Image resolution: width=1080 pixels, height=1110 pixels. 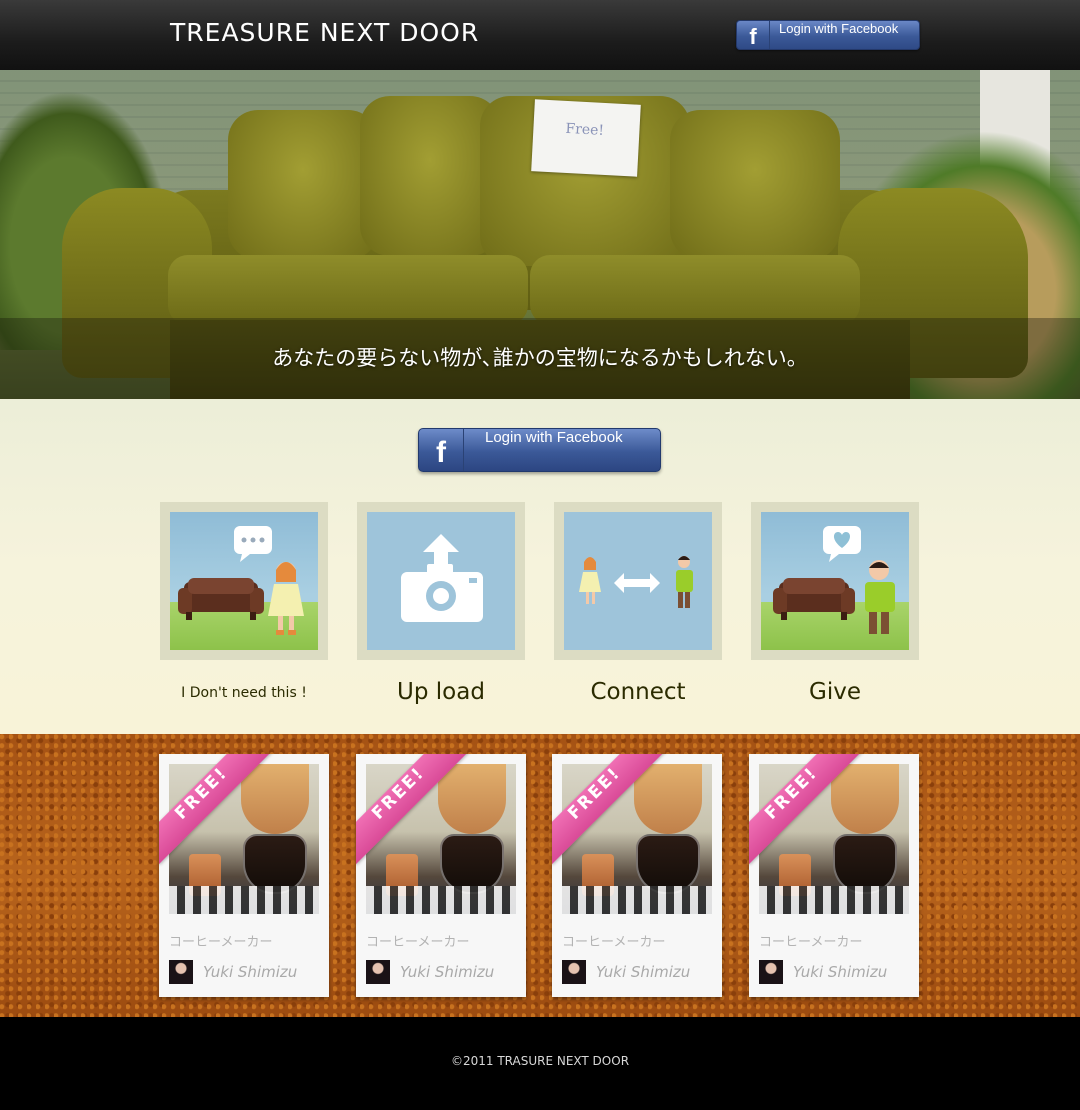 I want to click on header-facebook-login-button: f Login with Facebook, so click(x=828, y=35).